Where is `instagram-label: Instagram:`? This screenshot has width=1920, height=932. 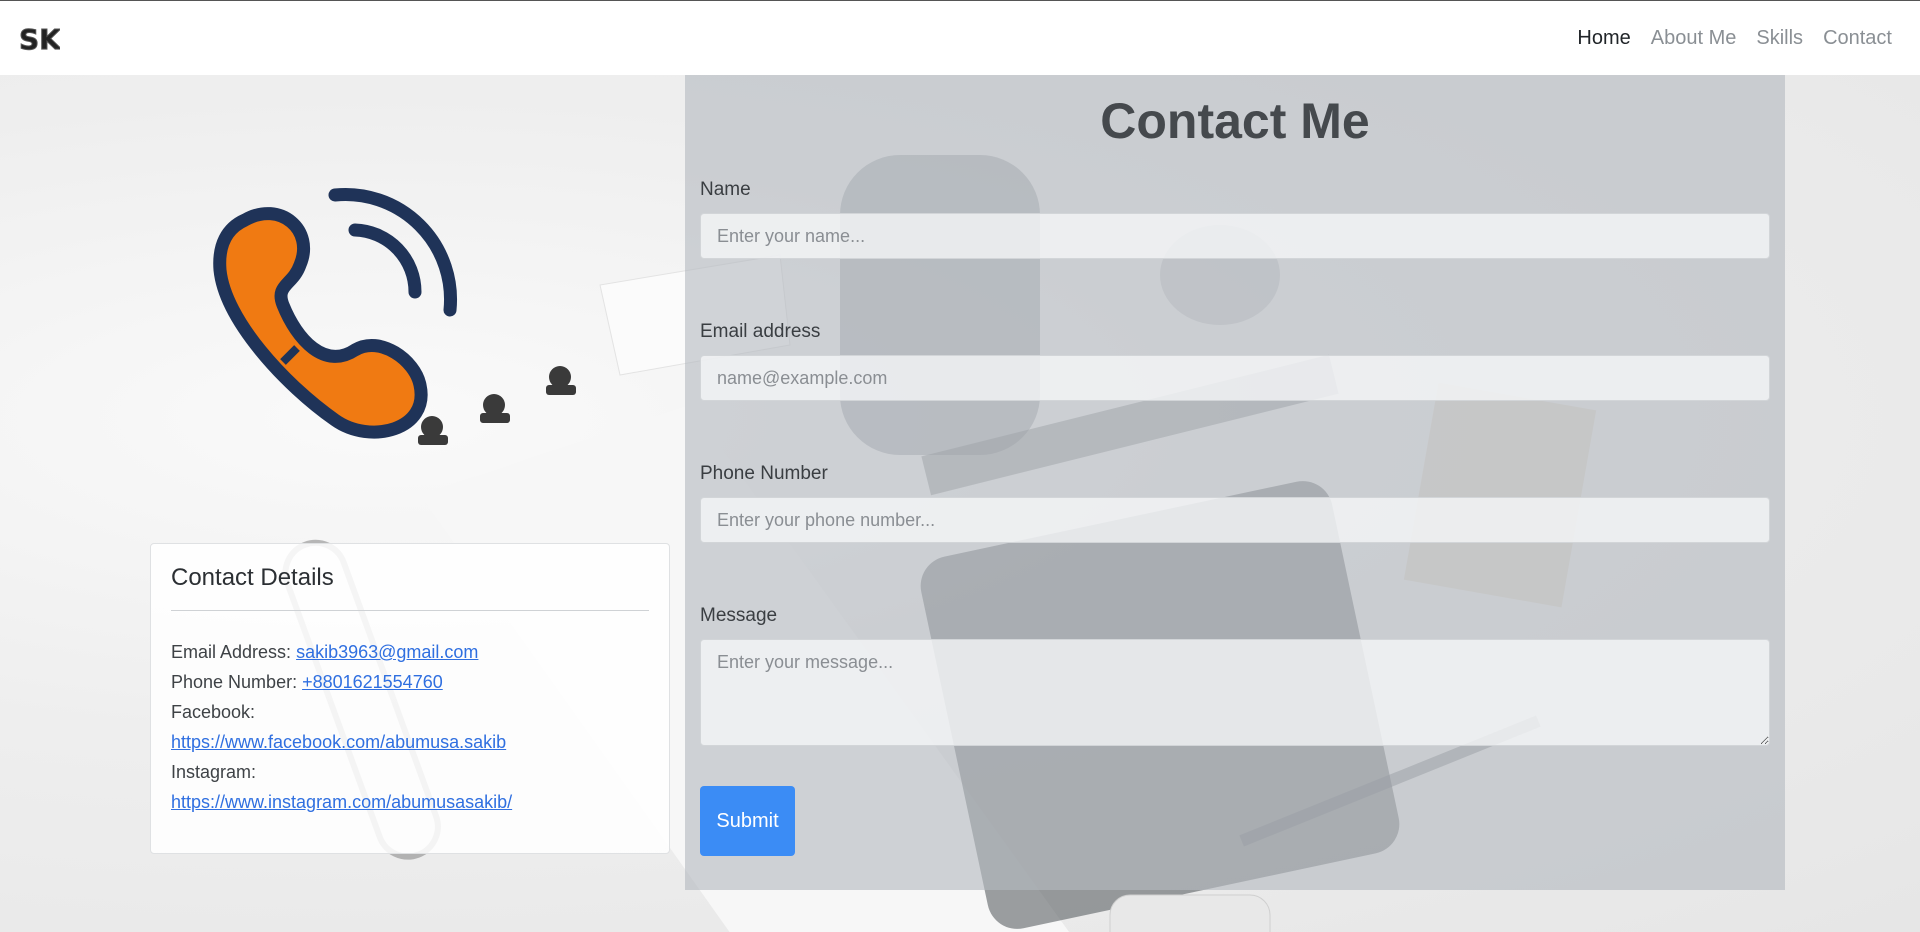
instagram-label: Instagram: is located at coordinates (214, 772).